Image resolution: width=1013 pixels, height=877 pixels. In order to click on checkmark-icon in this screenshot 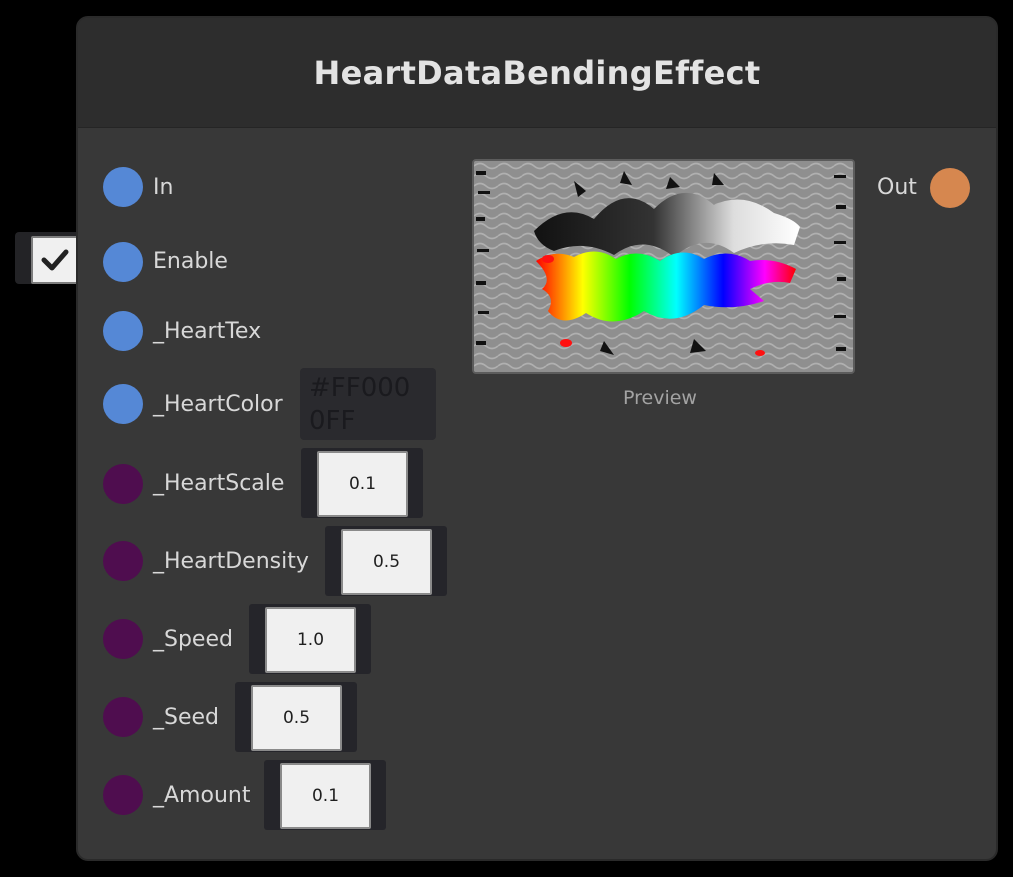, I will do `click(55, 260)`.